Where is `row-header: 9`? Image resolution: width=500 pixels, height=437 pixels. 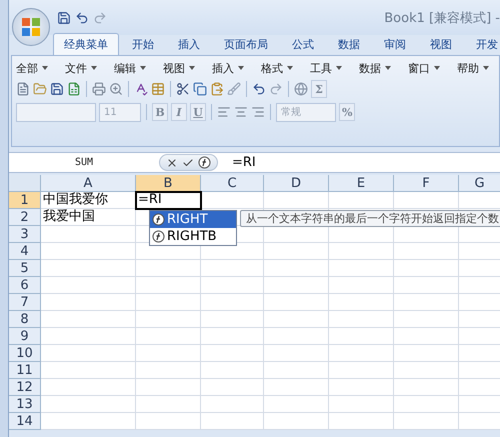
row-header: 9 is located at coordinates (25, 336).